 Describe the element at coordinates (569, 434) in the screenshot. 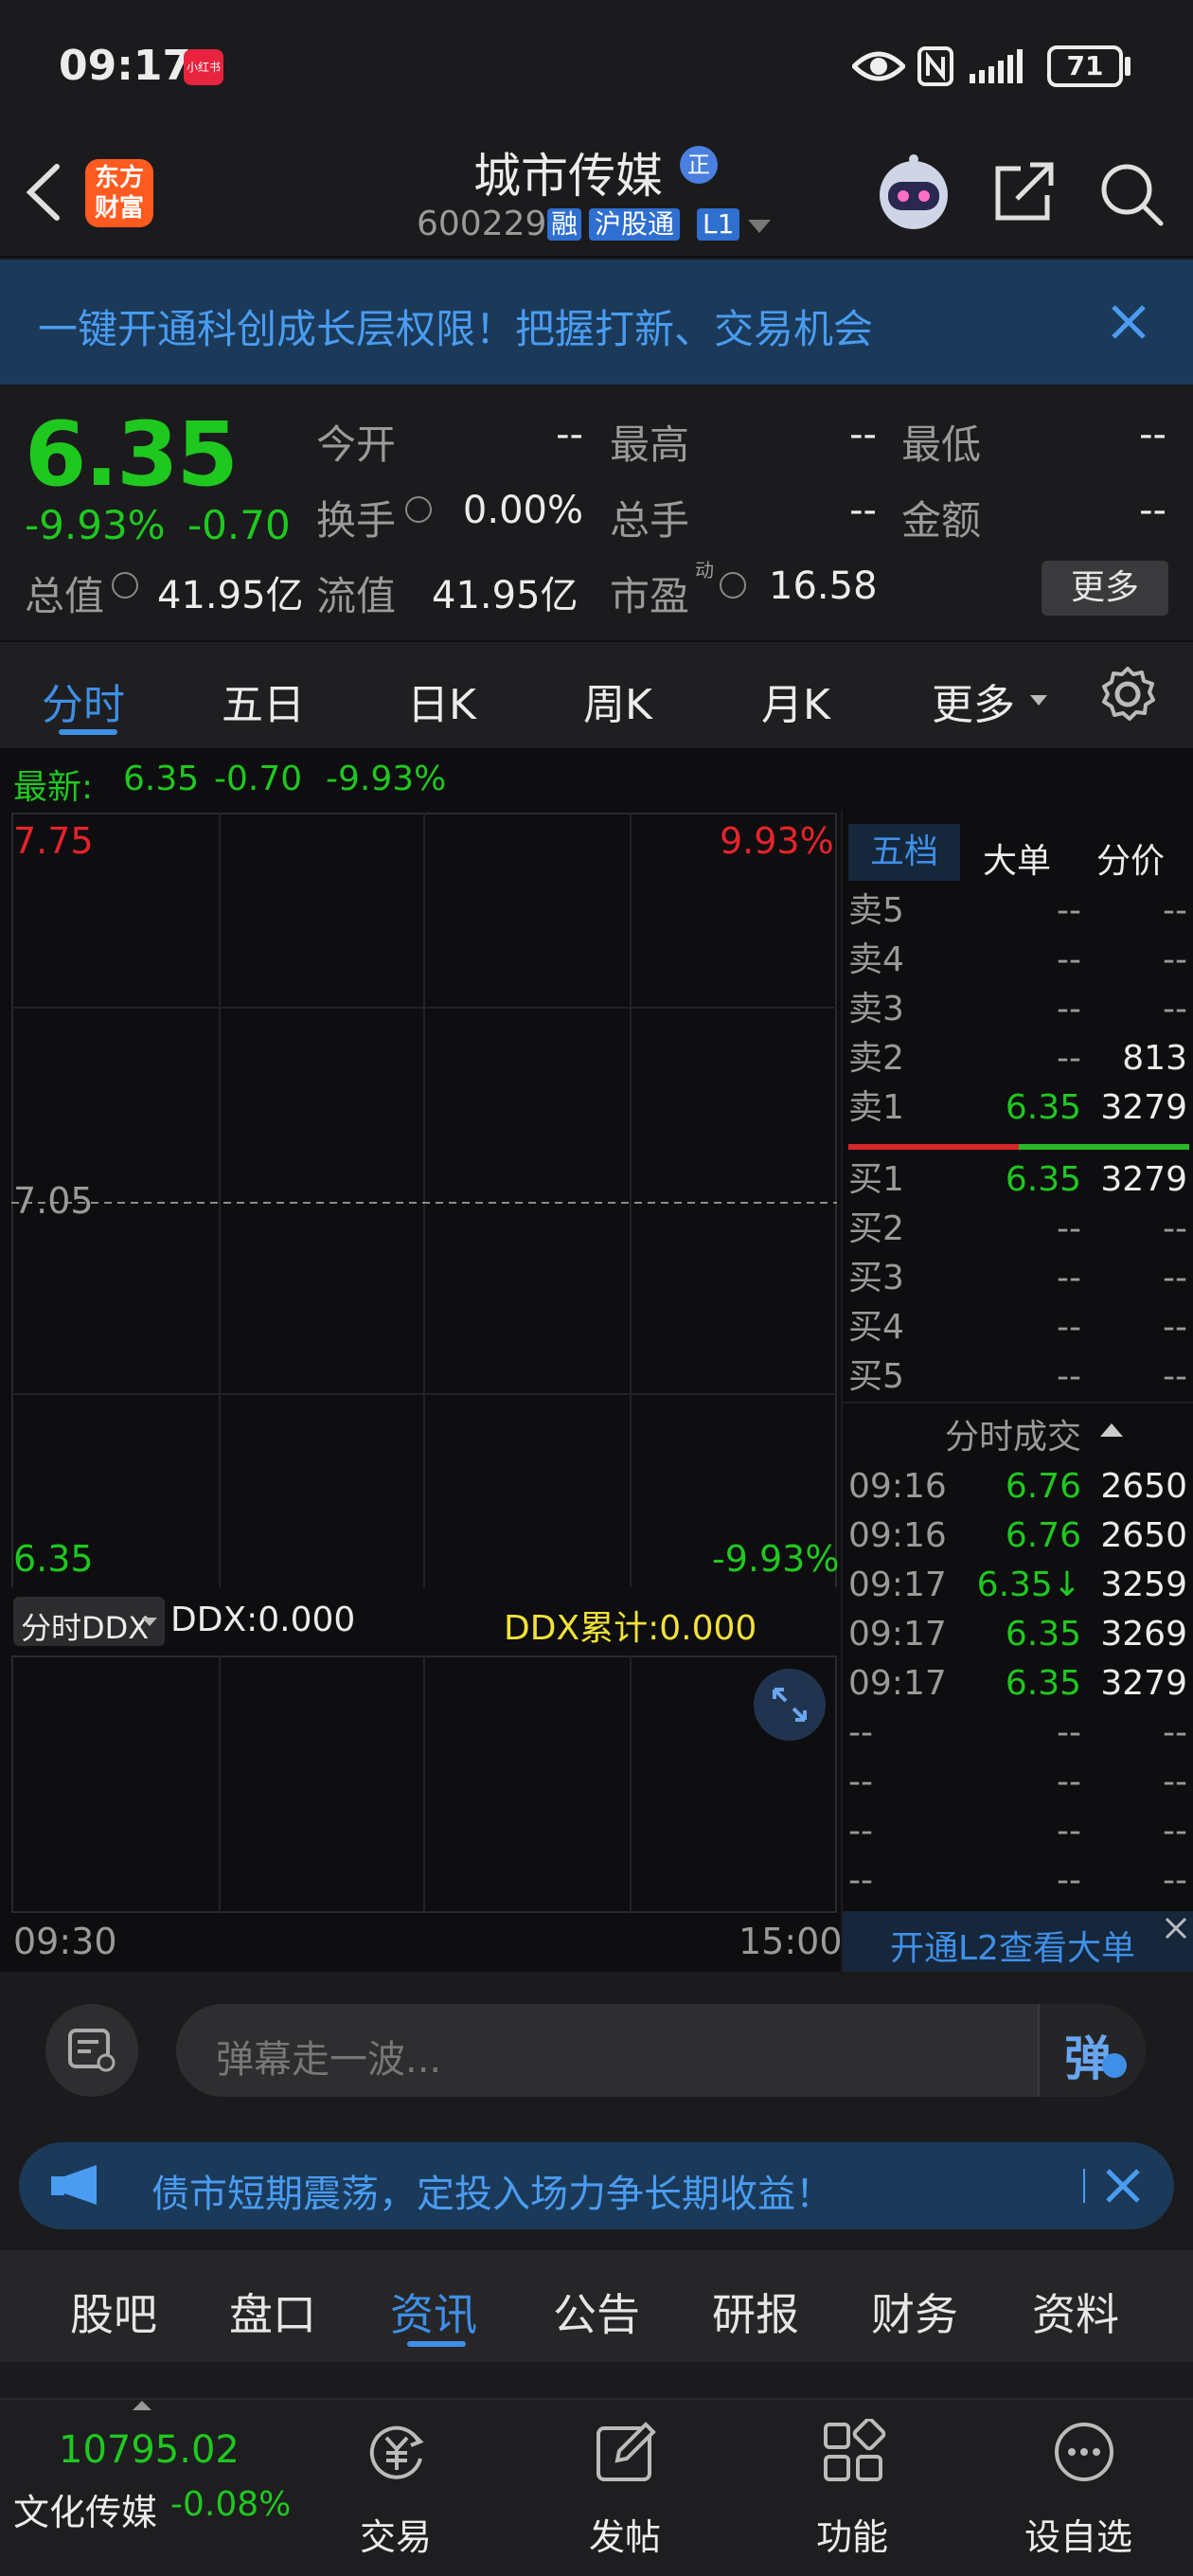

I see `value-open: --` at that location.